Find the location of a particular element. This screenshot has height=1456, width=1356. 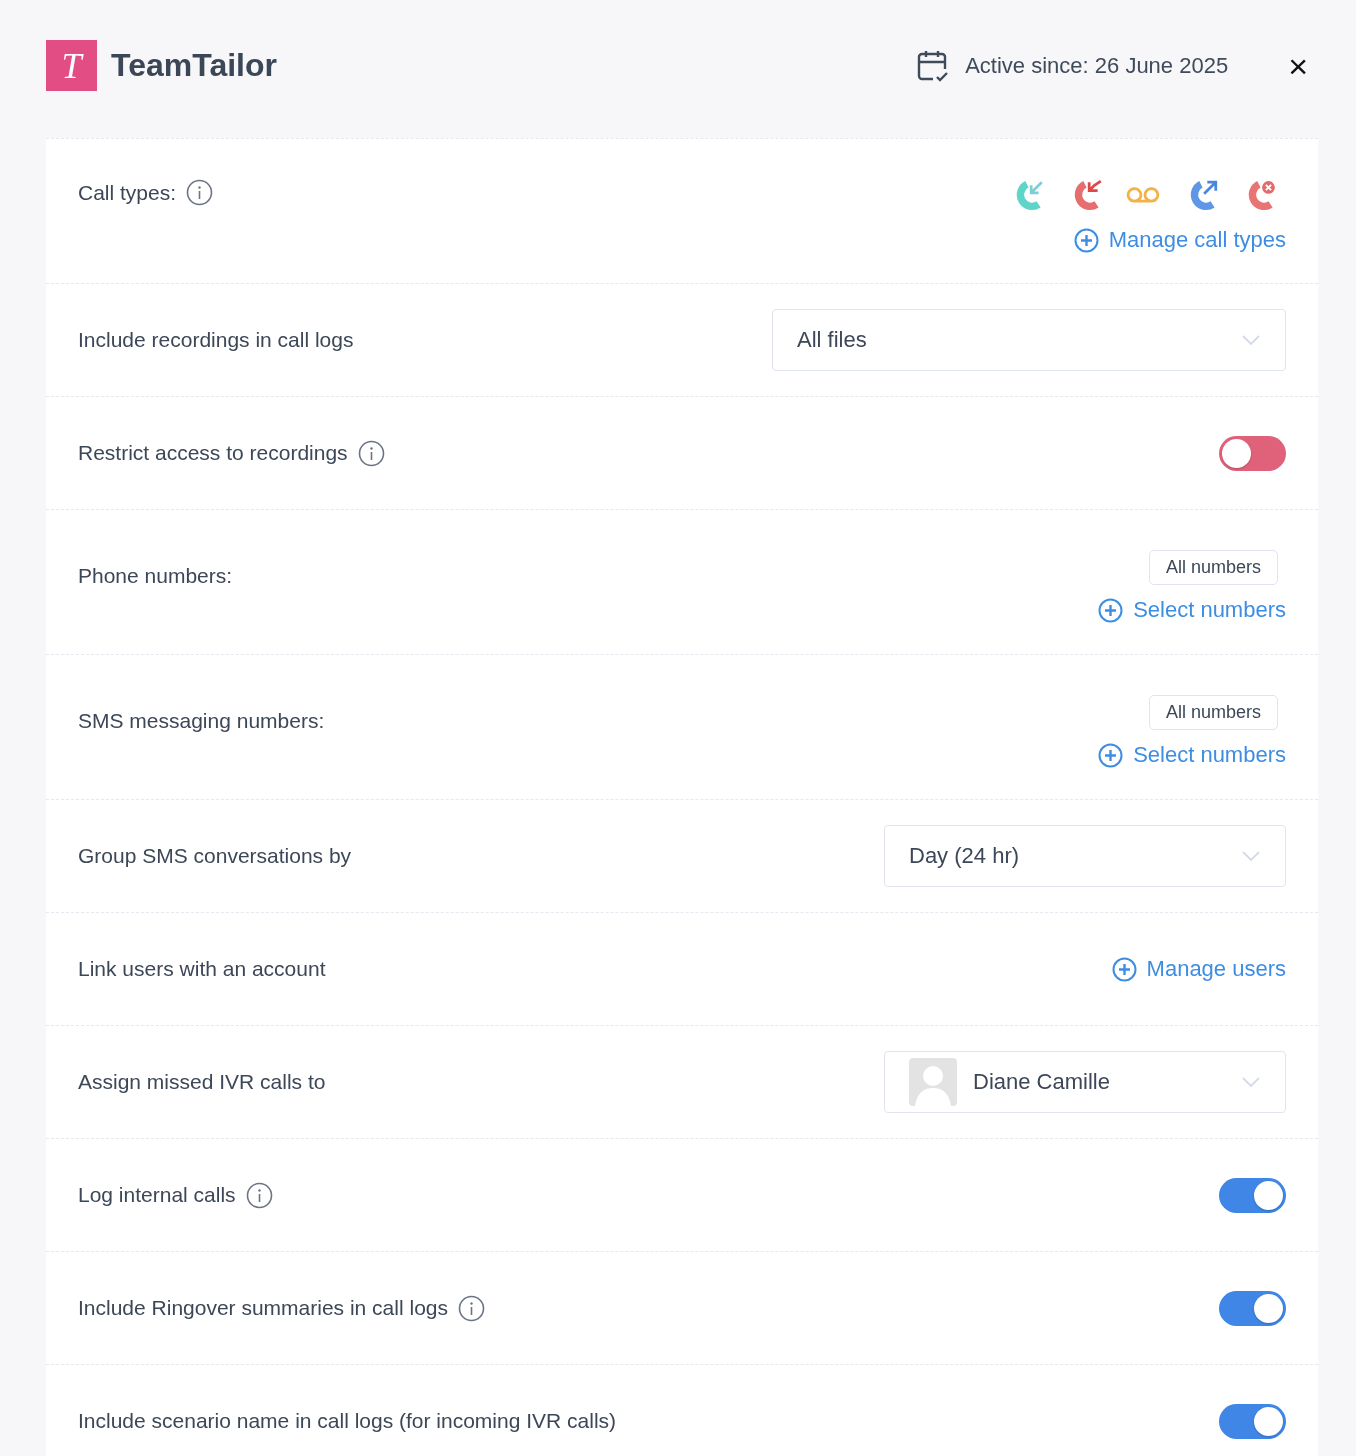

setting-label: Assign missed IVR calls to is located at coordinates (202, 1082).